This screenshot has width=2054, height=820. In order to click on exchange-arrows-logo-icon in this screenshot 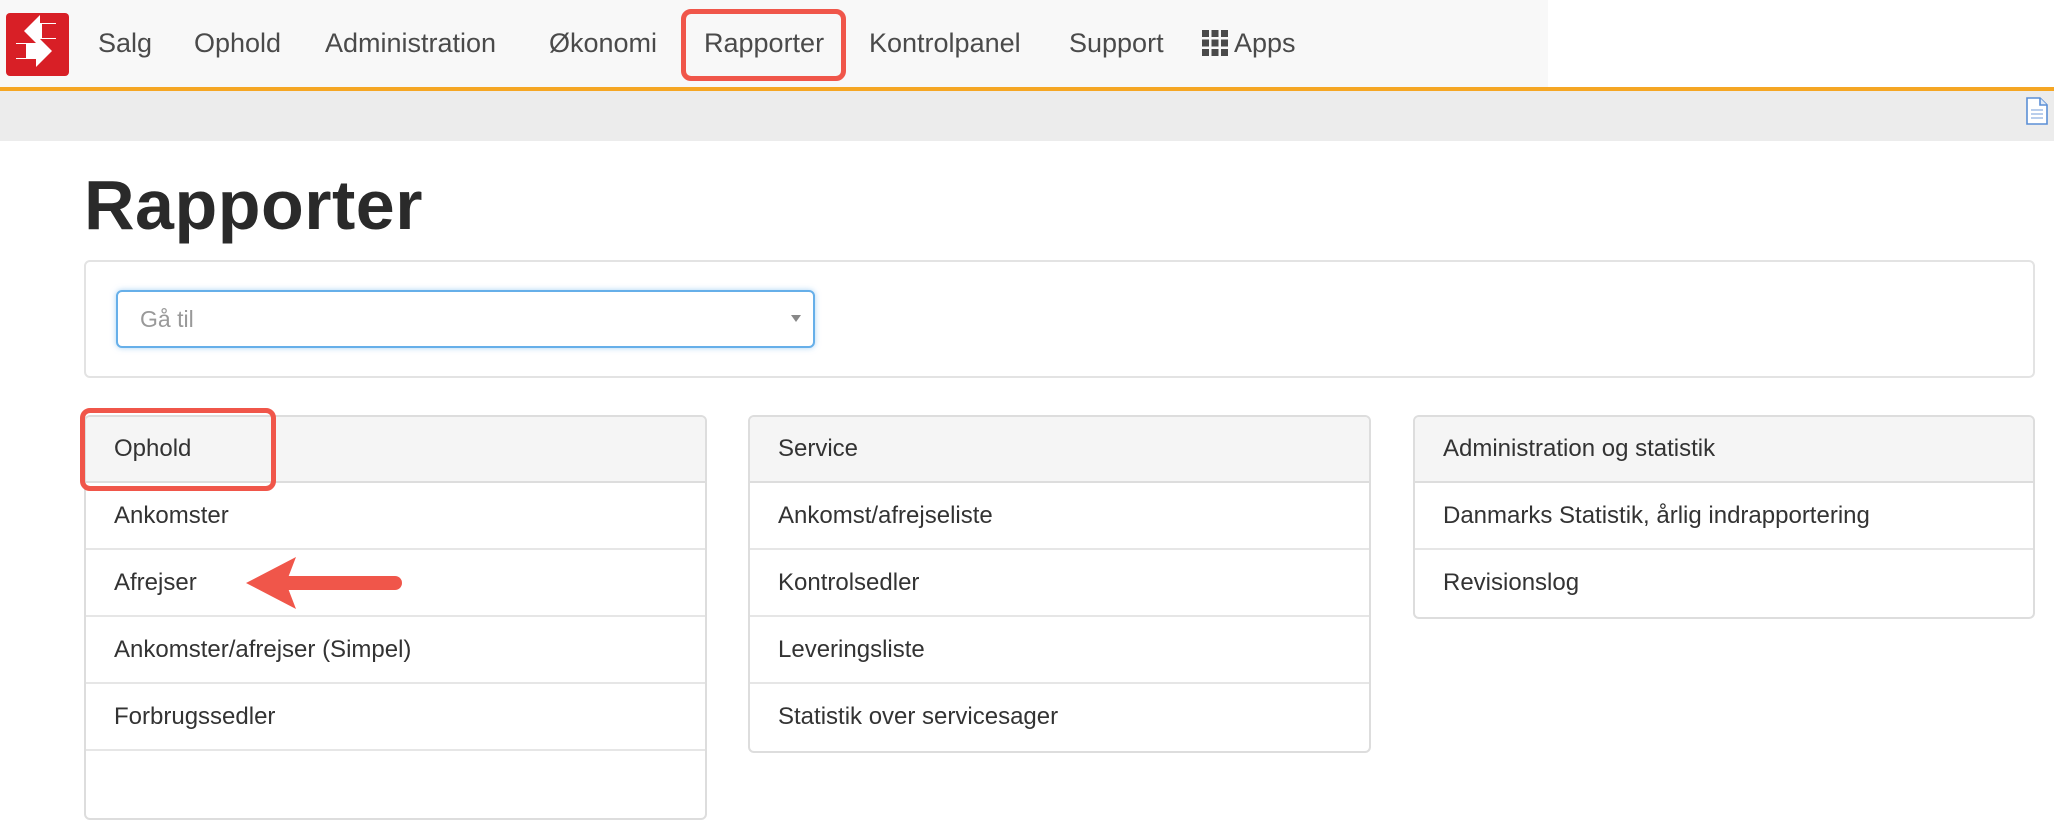, I will do `click(36, 41)`.